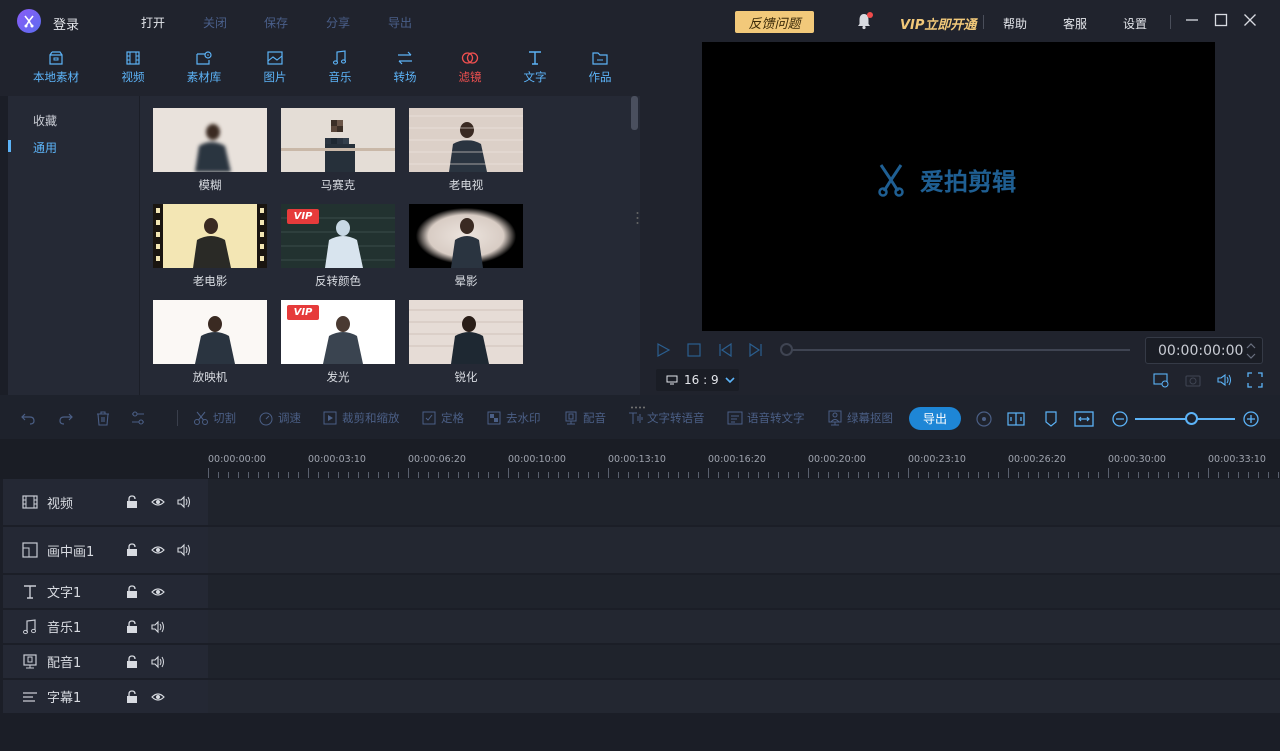 The image size is (1280, 751). I want to click on feedback-button: 反馈问题, so click(774, 22).